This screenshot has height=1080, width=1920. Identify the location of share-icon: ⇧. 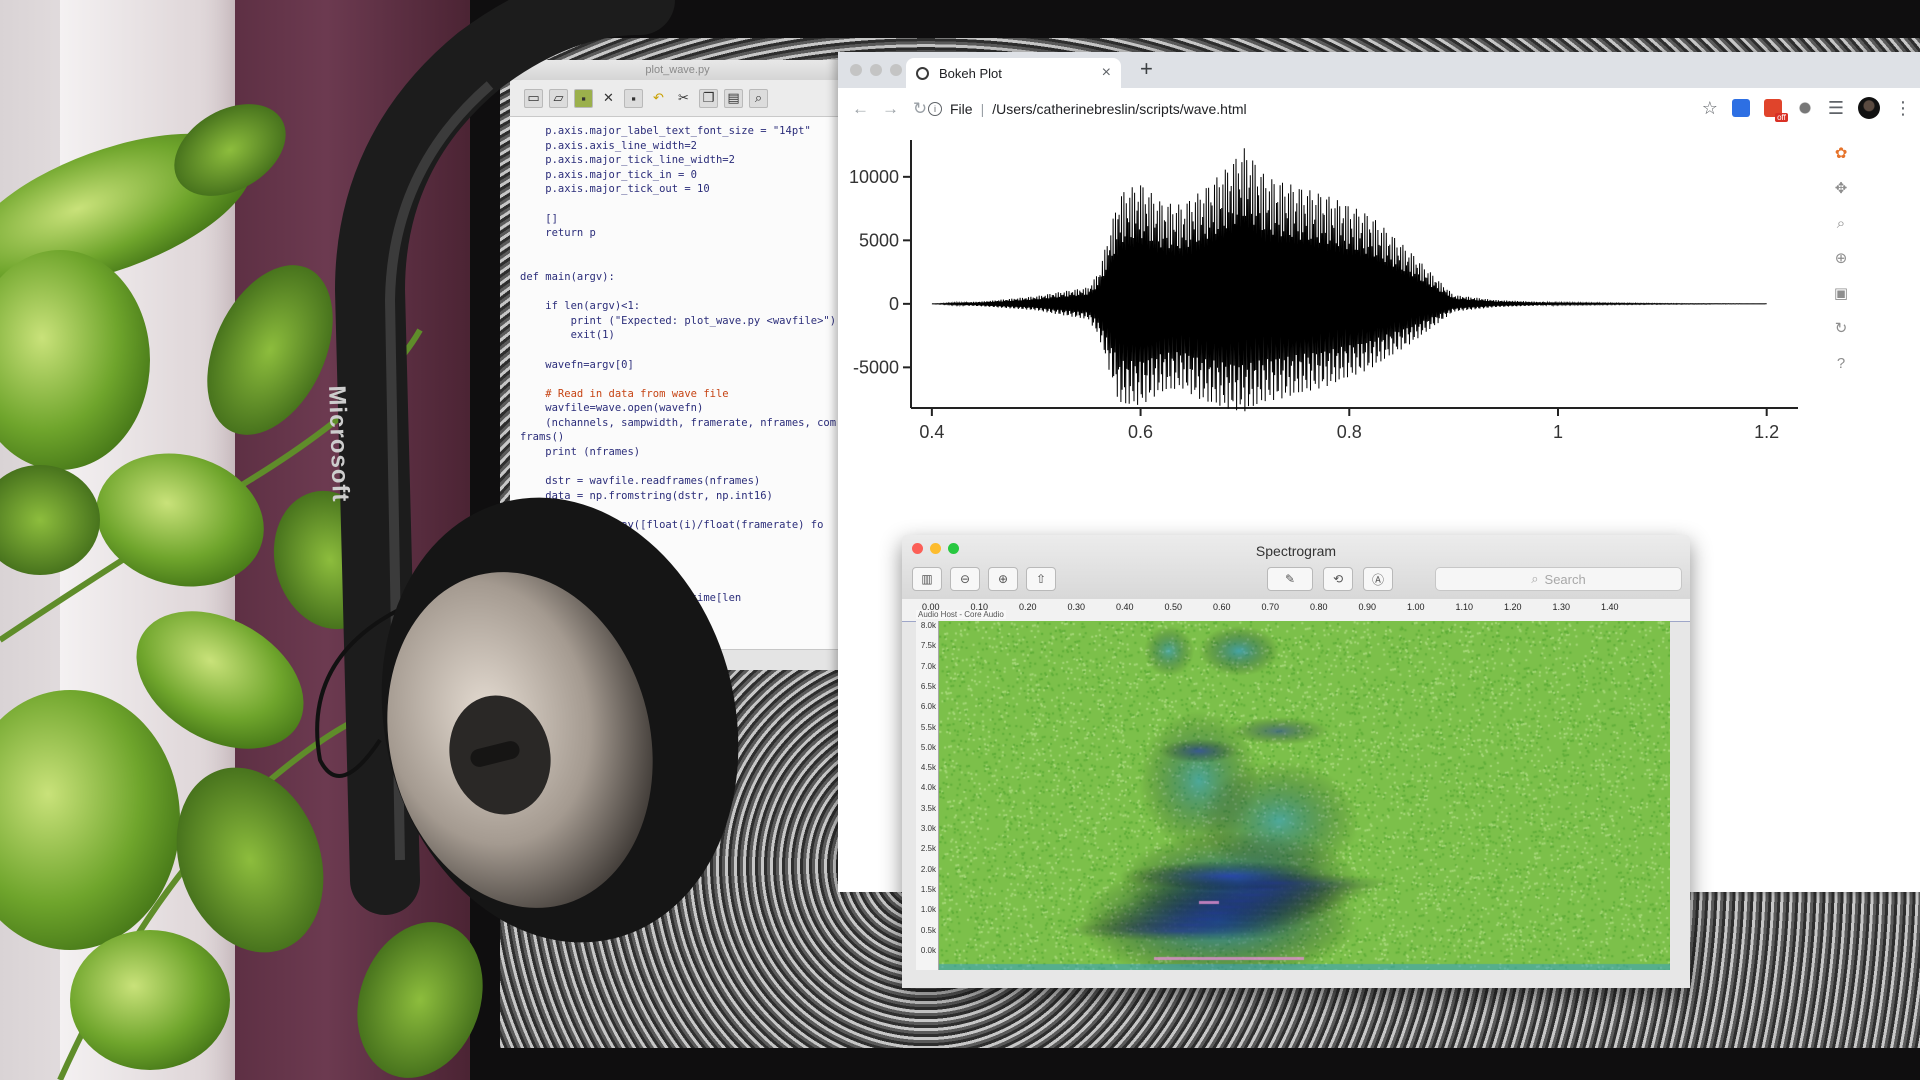
(1041, 579).